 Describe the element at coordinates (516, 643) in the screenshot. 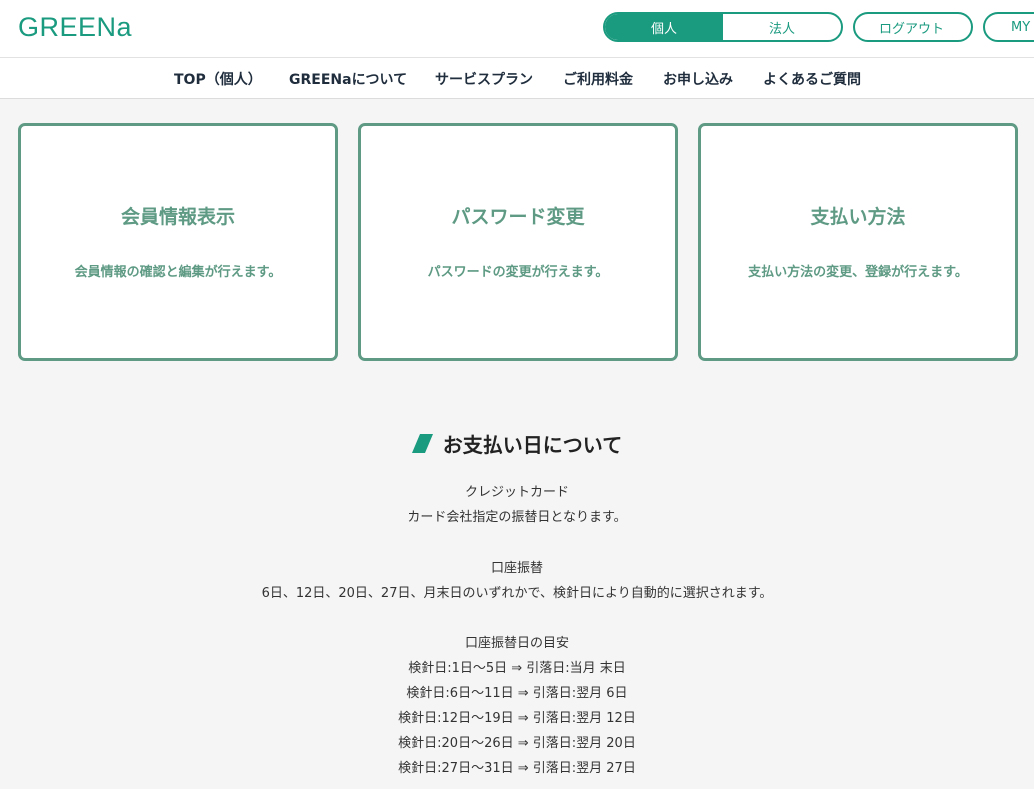

I see `transfer-guide-heading: 口座振替日の目安` at that location.